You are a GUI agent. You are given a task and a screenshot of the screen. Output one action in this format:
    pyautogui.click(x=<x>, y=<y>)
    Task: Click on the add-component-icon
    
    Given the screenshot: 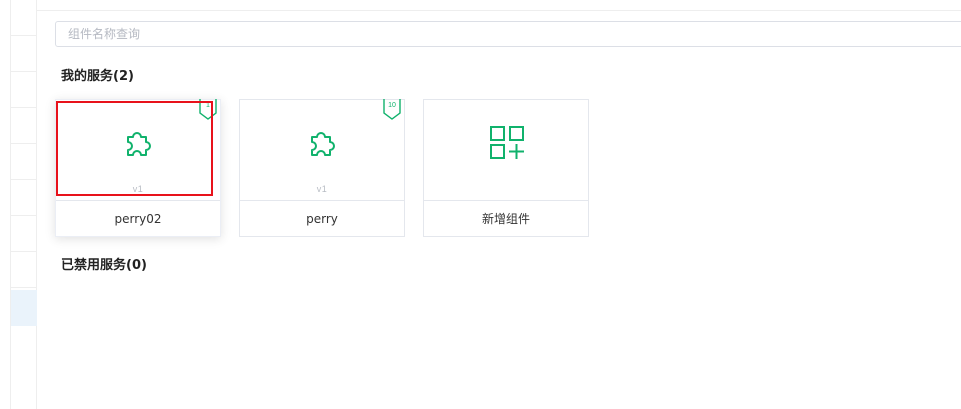 What is the action you would take?
    pyautogui.click(x=507, y=142)
    